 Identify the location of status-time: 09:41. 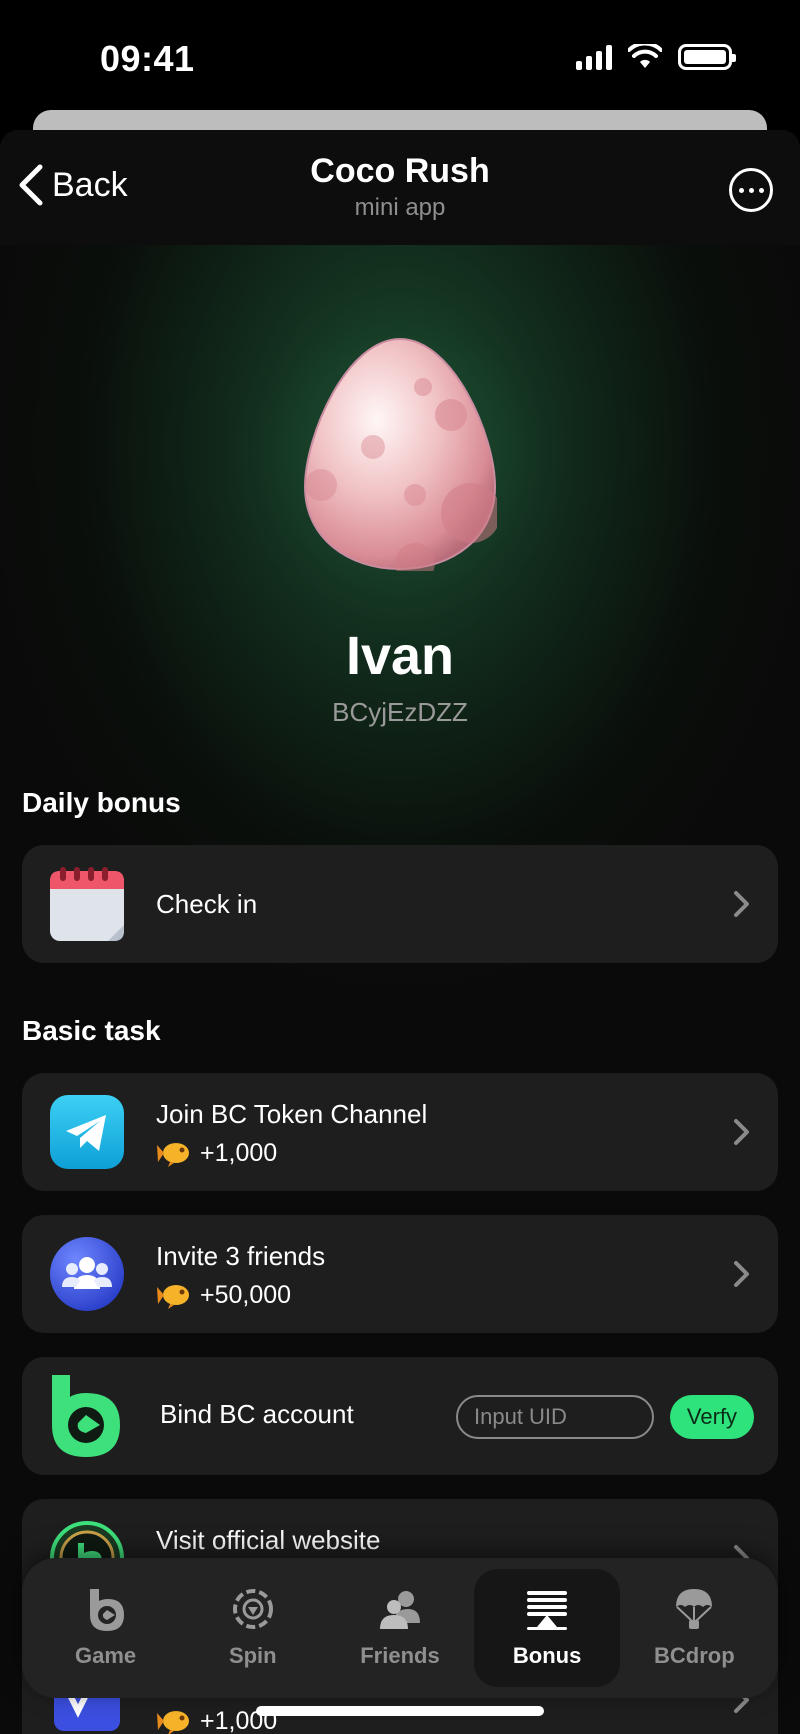
(147, 58).